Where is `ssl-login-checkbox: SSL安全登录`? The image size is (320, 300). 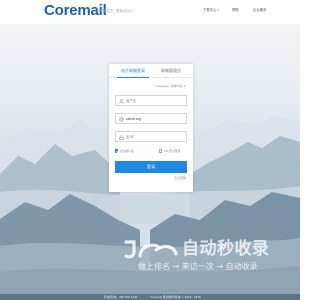 ssl-login-checkbox: SSL安全登录 is located at coordinates (169, 151).